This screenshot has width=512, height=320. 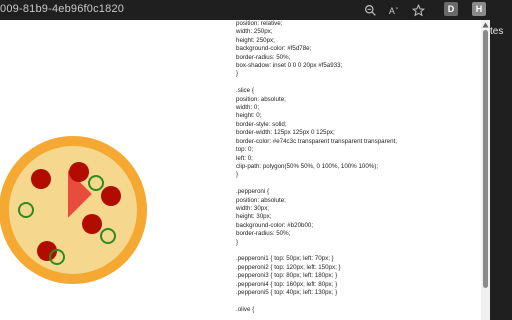 I want to click on code-line: background-color: #b20b00;, so click(x=275, y=225).